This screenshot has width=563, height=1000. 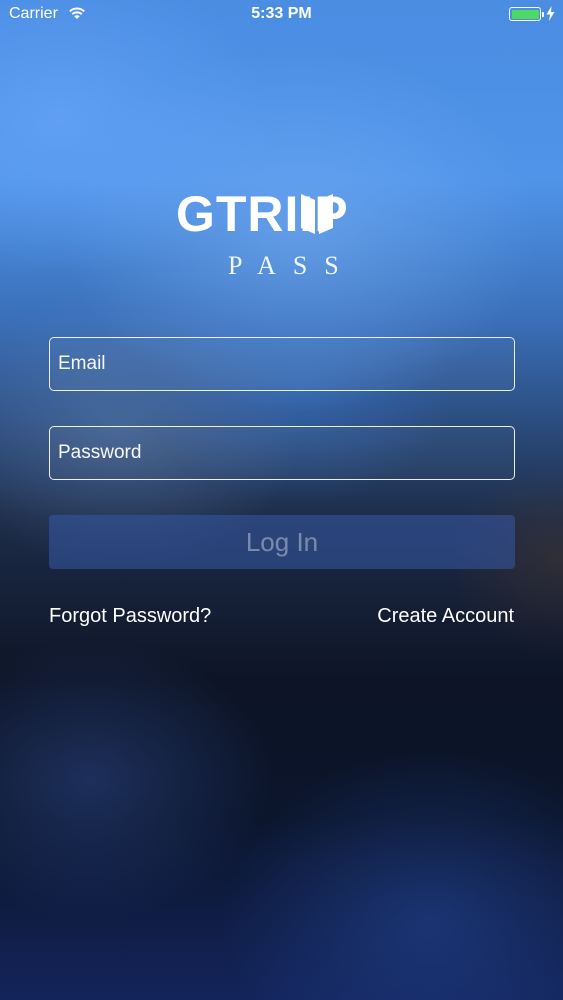 What do you see at coordinates (282, 453) in the screenshot?
I see `password-field` at bounding box center [282, 453].